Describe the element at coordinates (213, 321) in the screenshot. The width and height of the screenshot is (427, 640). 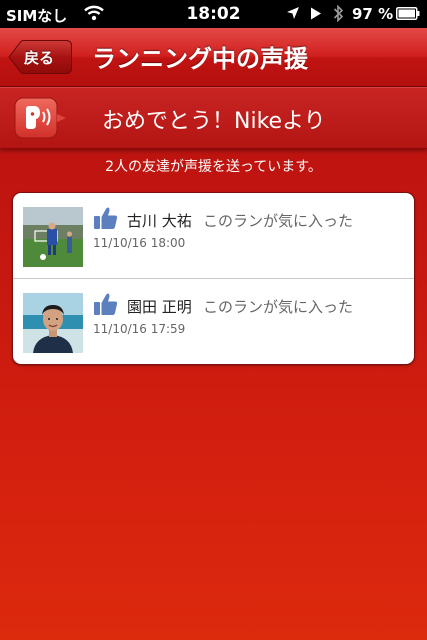
I see `list-item: 園田 正明 このランが気に入った 11/10/16 17:59` at that location.